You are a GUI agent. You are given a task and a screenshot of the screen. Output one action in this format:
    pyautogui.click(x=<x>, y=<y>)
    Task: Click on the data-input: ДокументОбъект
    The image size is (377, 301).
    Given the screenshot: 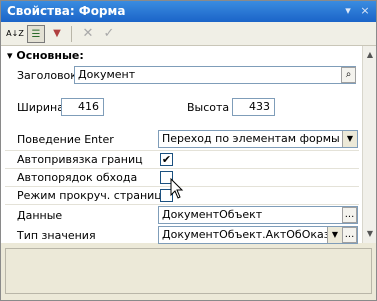 What is the action you would take?
    pyautogui.click(x=258, y=215)
    